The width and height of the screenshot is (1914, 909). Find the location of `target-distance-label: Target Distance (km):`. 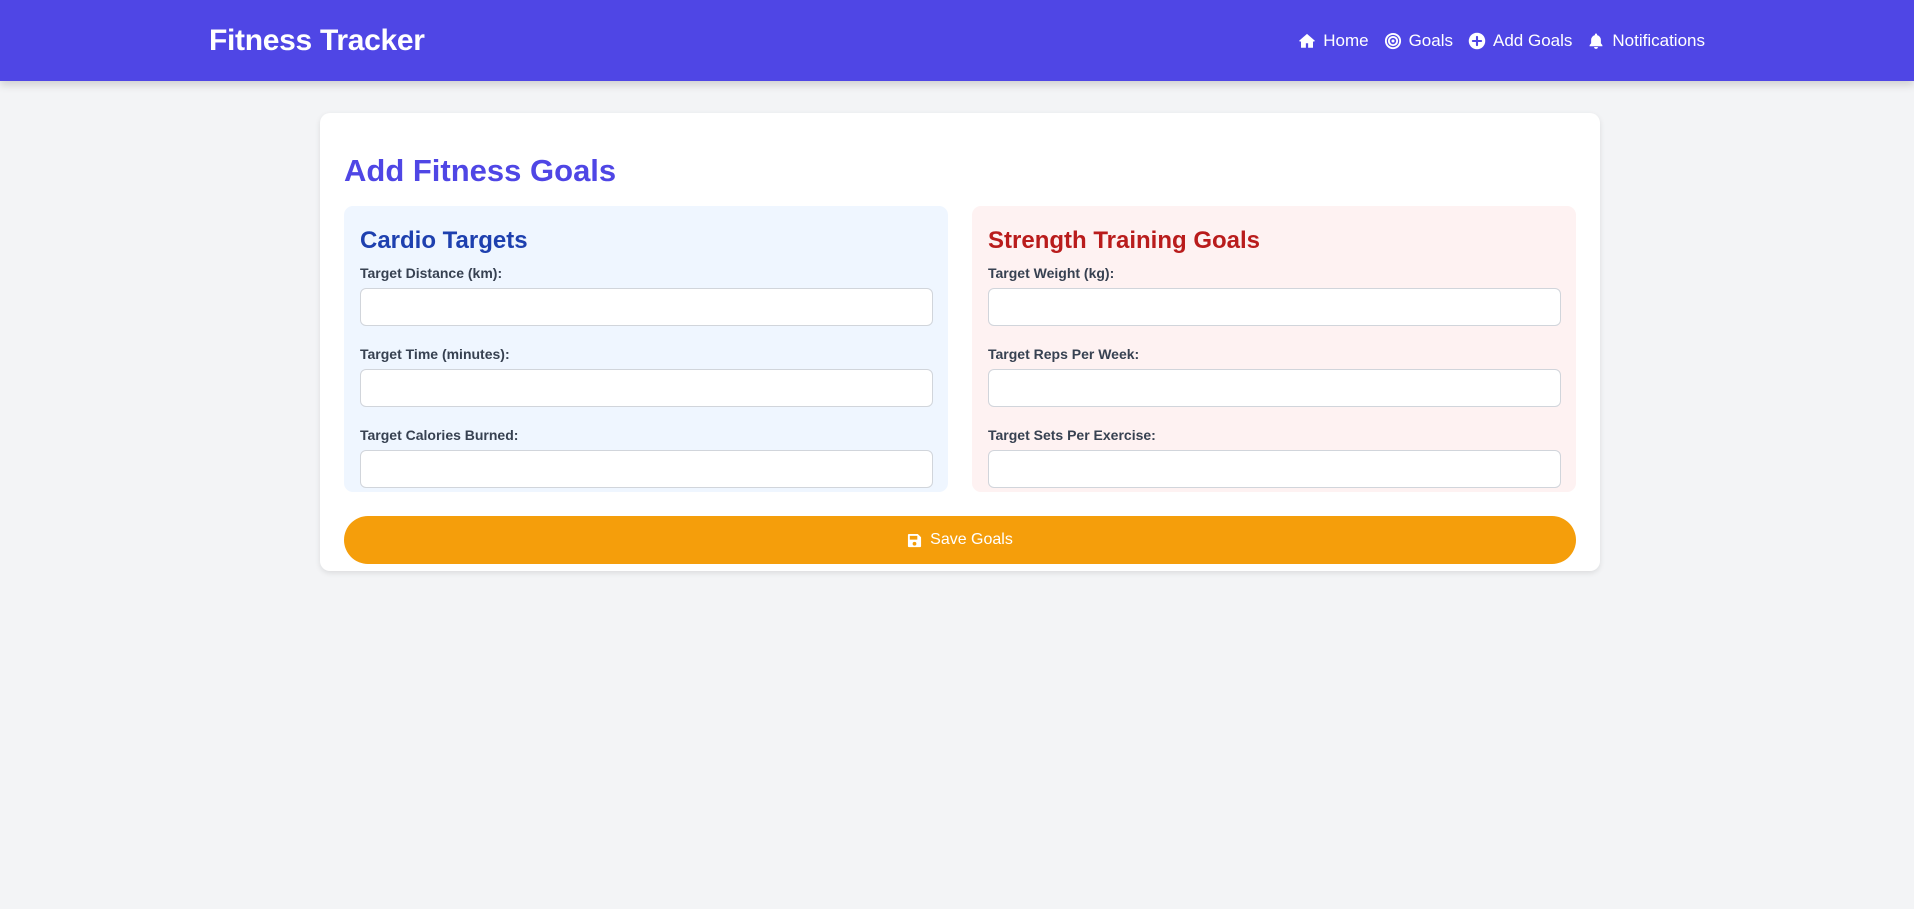

target-distance-label: Target Distance (km): is located at coordinates (431, 273).